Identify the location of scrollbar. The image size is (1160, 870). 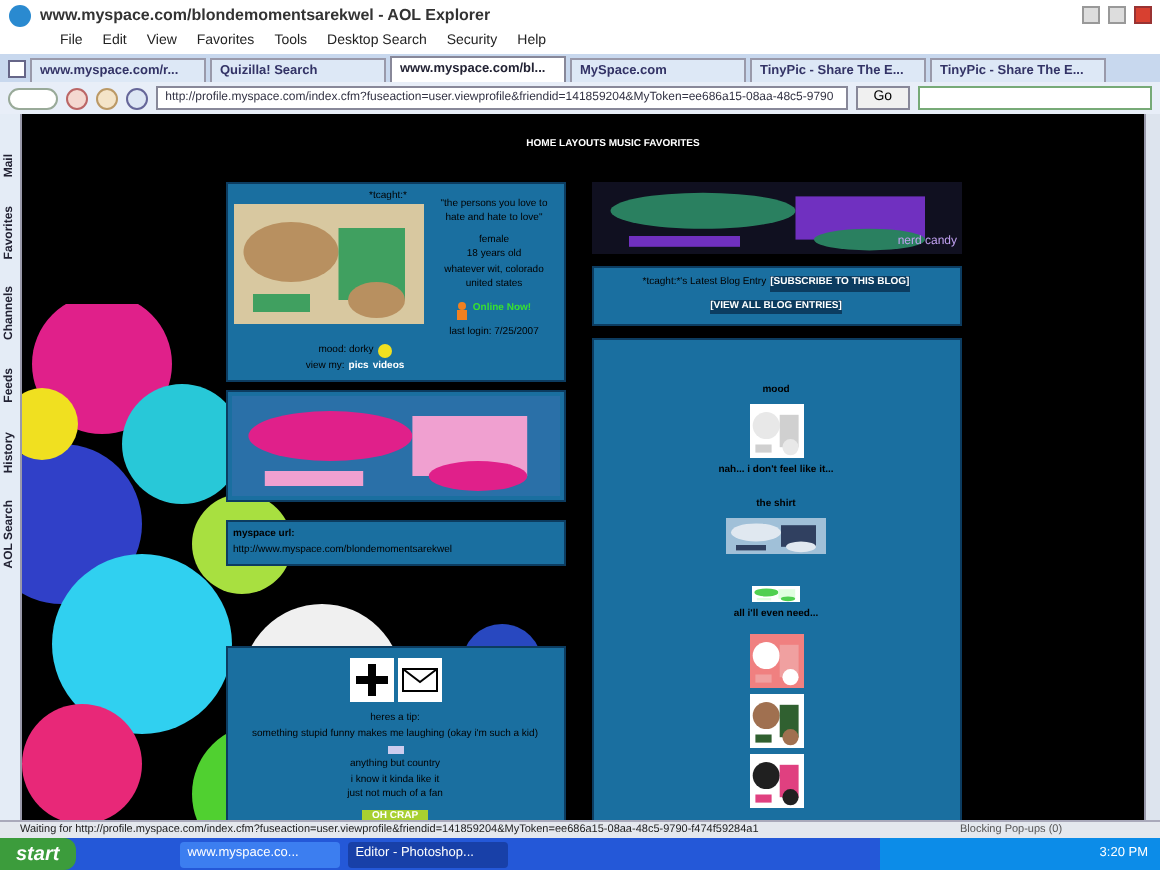
(1152, 467).